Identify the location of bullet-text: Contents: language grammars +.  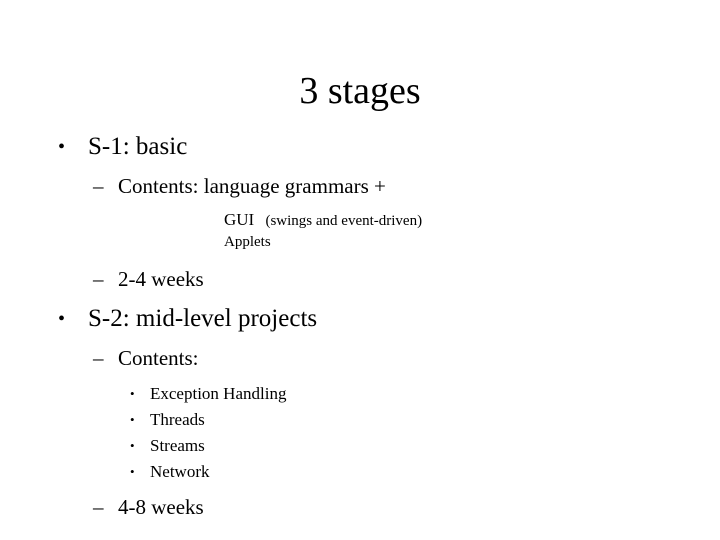
(252, 186).